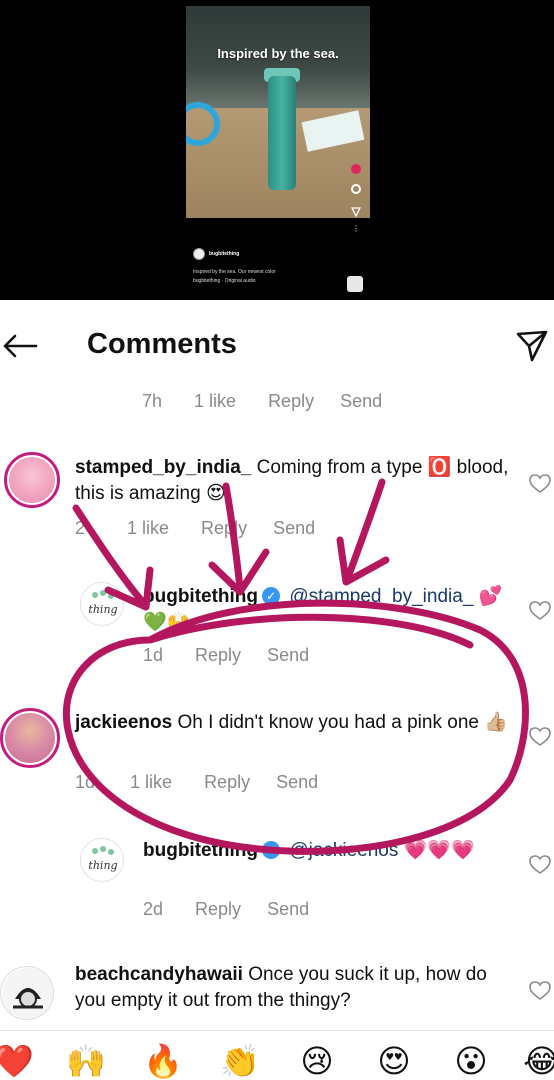 The image size is (554, 1080). What do you see at coordinates (381, 596) in the screenshot?
I see `comment-mention: @stamped_by_india_` at bounding box center [381, 596].